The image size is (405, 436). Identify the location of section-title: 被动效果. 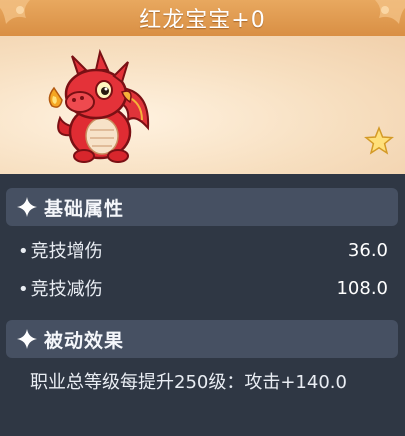
(84, 340).